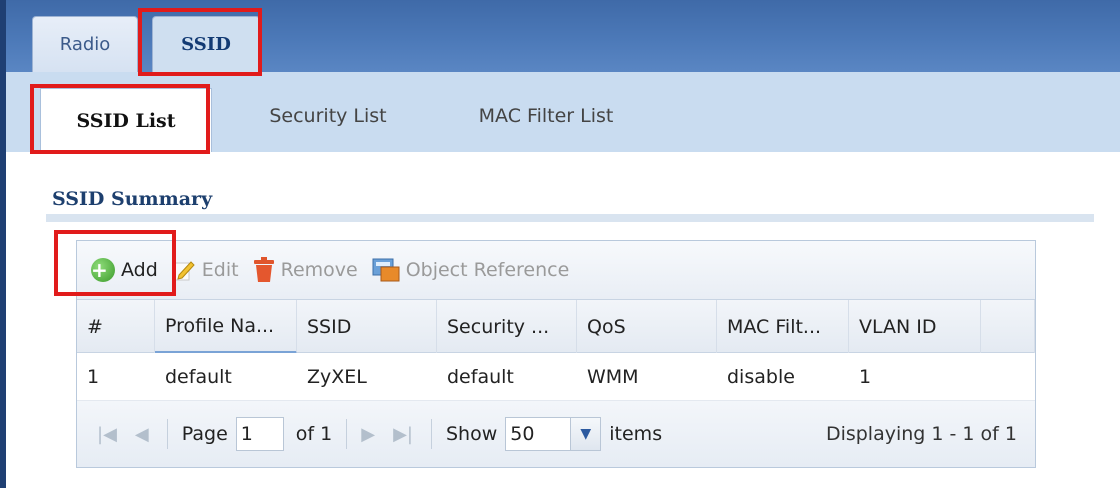 The image size is (1120, 488). I want to click on add-label: Add, so click(139, 270).